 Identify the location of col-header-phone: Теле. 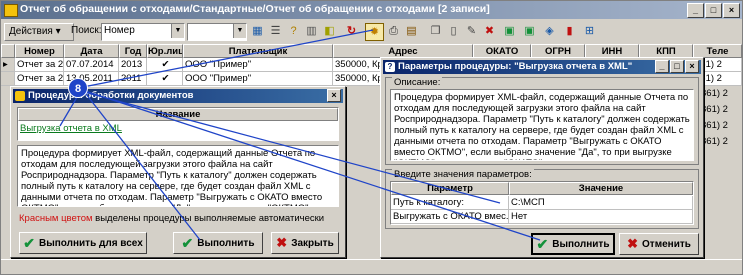
(717, 51).